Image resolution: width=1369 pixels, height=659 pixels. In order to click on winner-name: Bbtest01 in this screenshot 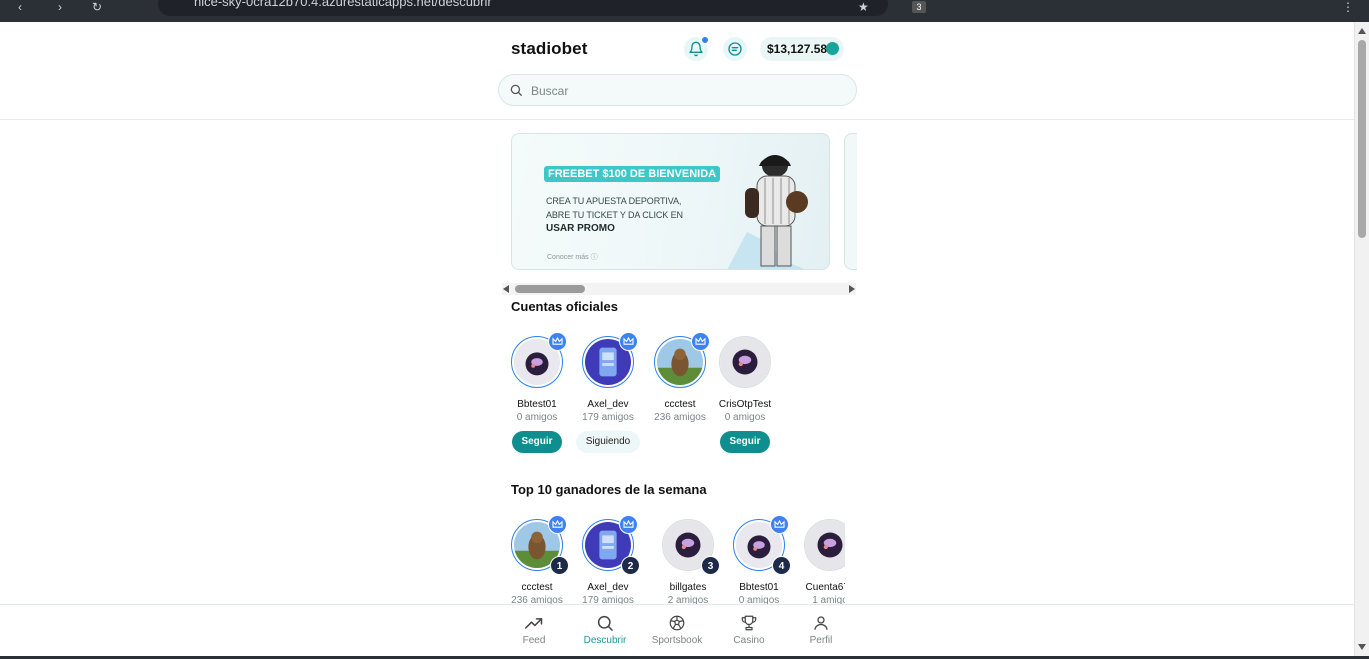, I will do `click(759, 587)`.